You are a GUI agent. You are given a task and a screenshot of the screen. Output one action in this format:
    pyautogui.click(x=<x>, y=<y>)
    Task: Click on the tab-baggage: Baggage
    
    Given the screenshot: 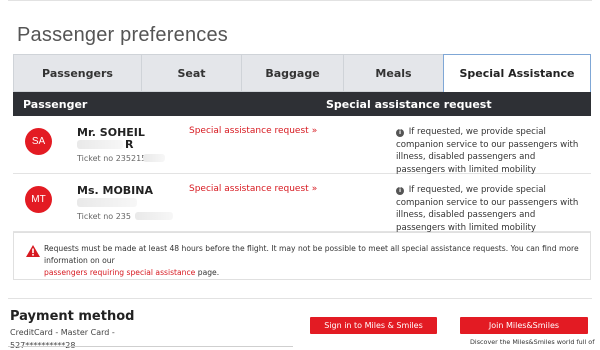 What is the action you would take?
    pyautogui.click(x=292, y=73)
    